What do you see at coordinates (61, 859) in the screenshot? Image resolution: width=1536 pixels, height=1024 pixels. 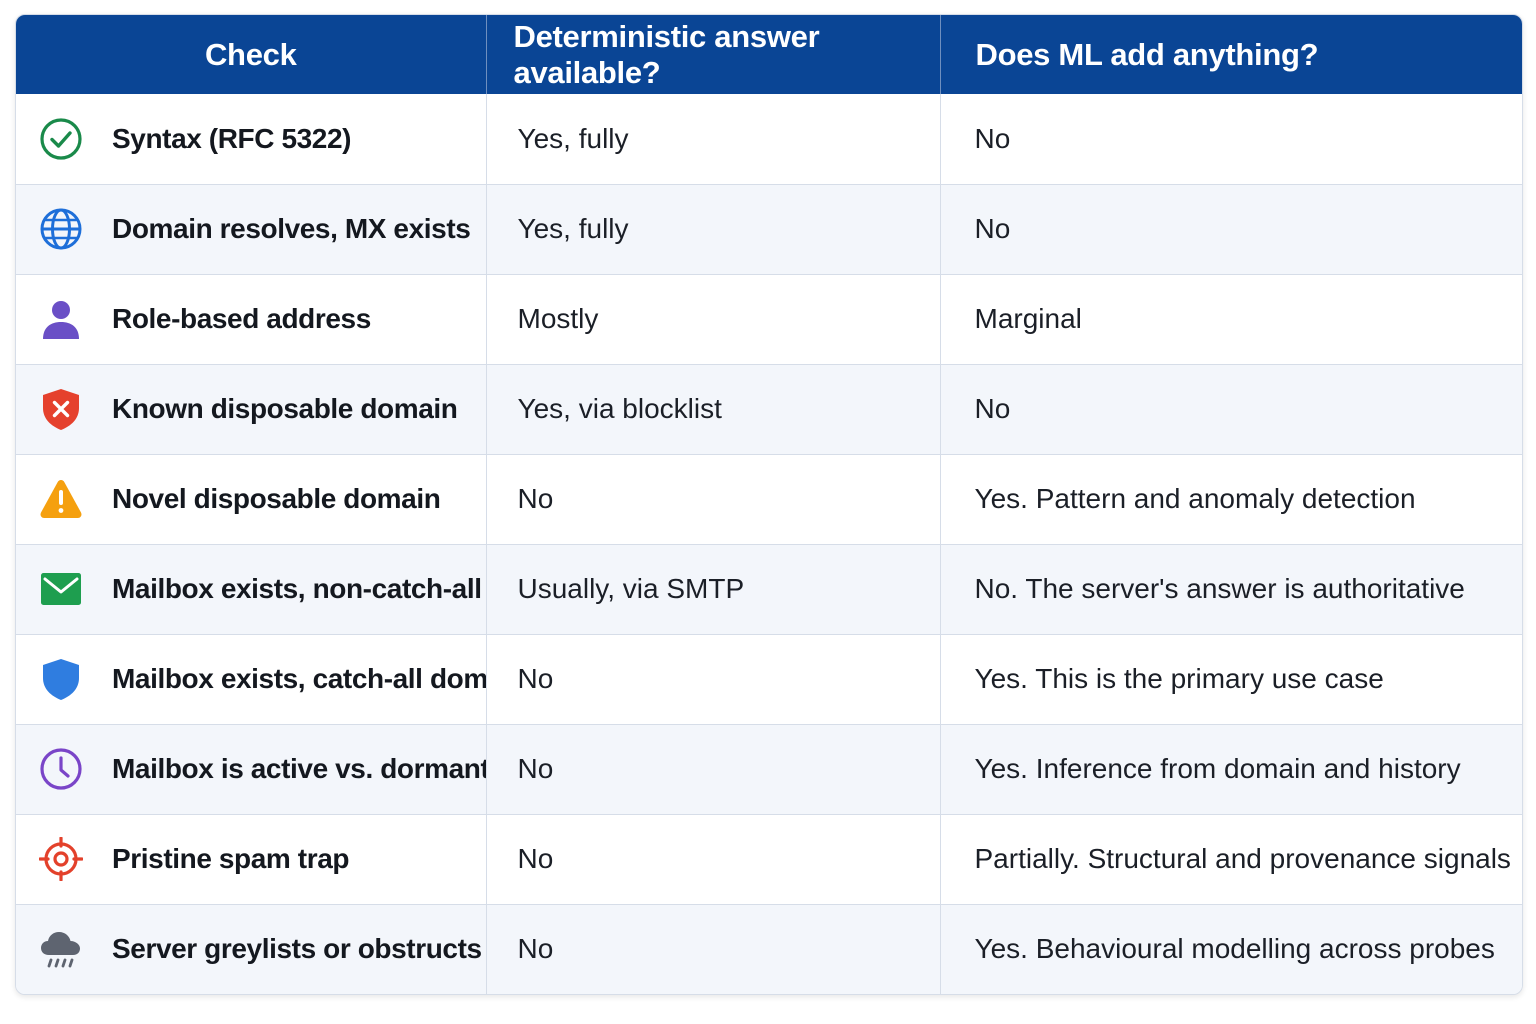 I see `target-icon` at bounding box center [61, 859].